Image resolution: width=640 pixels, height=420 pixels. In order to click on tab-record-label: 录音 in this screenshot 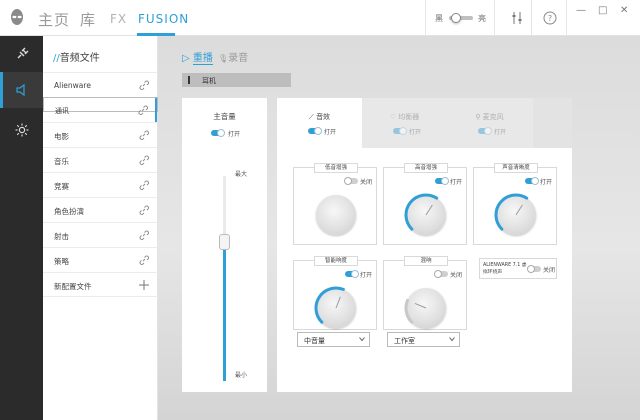, I will do `click(238, 58)`.